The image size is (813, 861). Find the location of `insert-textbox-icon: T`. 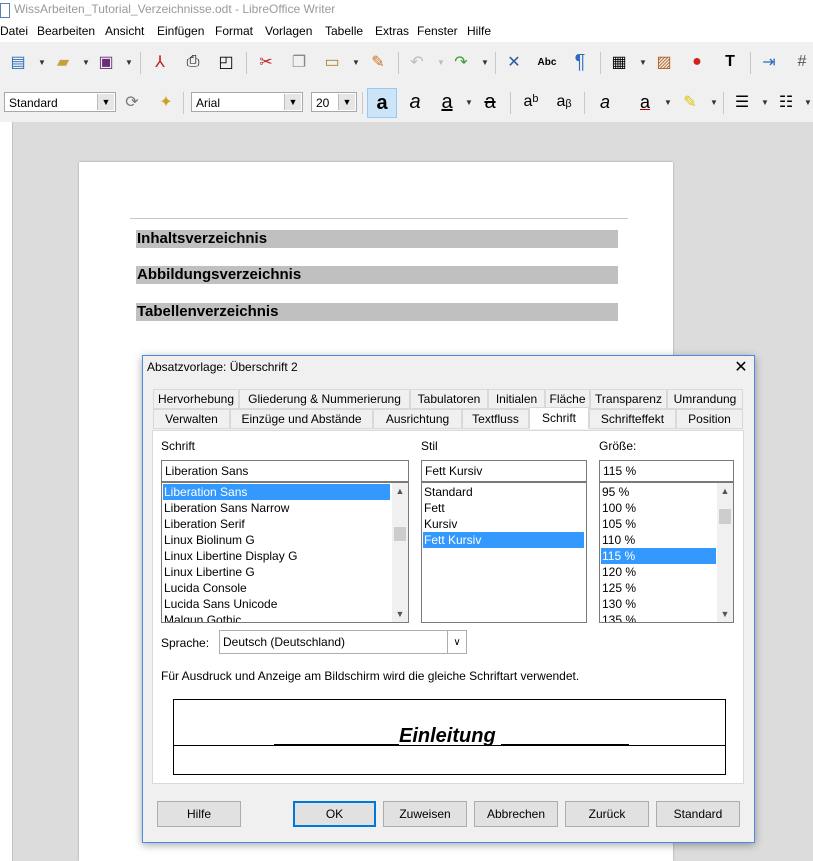

insert-textbox-icon: T is located at coordinates (730, 62).